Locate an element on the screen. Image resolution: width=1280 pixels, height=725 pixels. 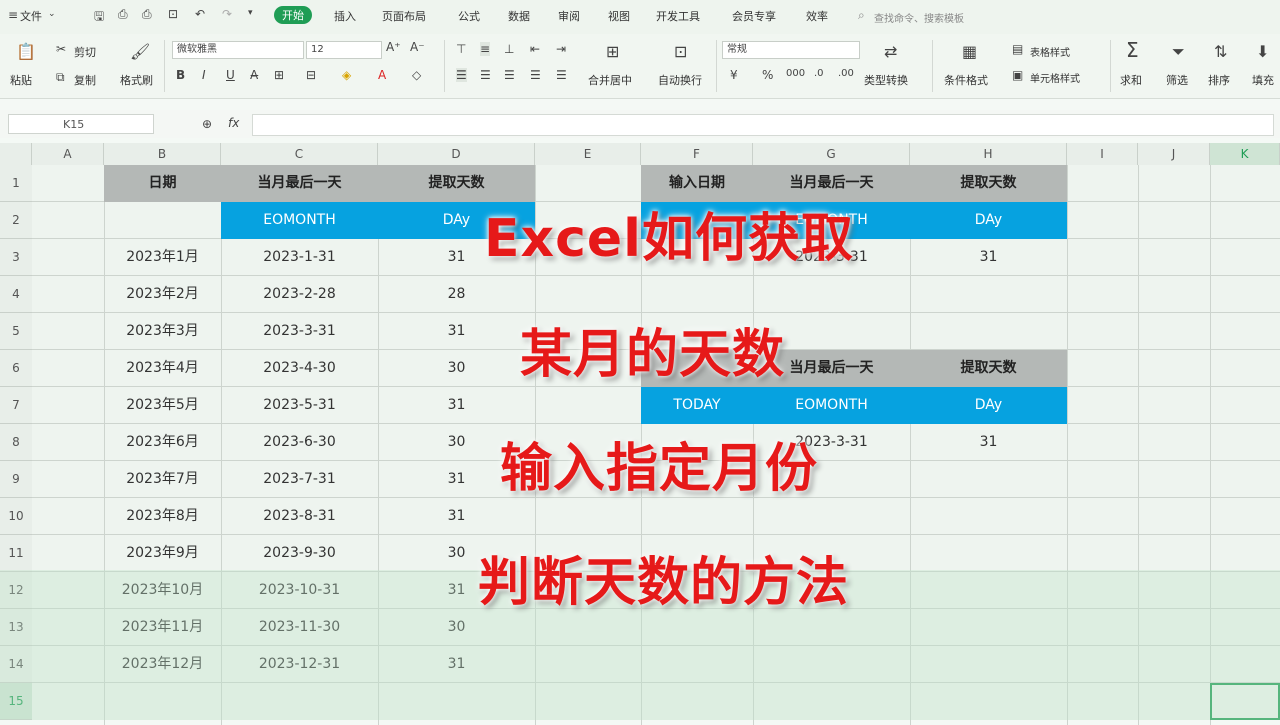
distributed-icon: ☰ is located at coordinates (561, 75).